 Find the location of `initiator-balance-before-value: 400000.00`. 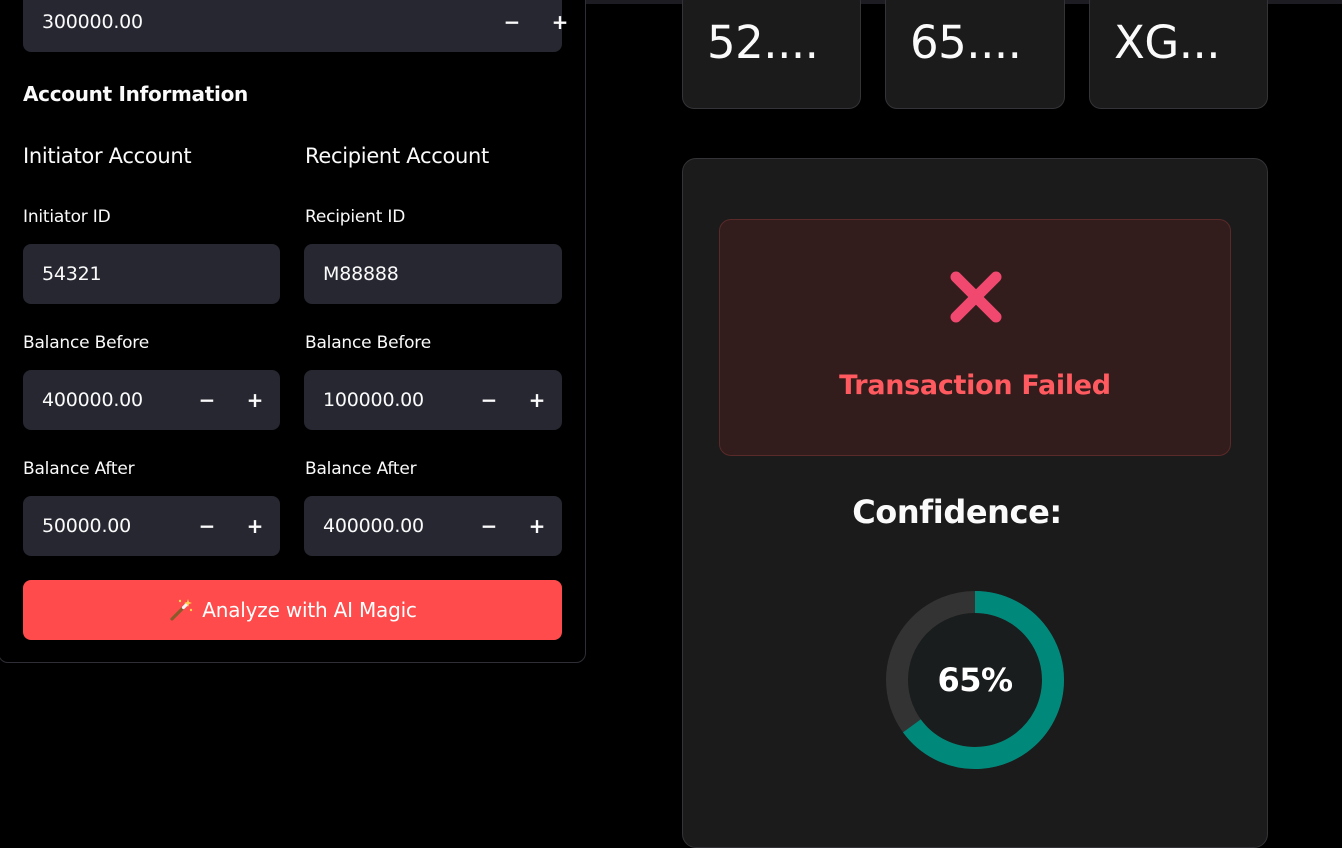

initiator-balance-before-value: 400000.00 is located at coordinates (92, 400).